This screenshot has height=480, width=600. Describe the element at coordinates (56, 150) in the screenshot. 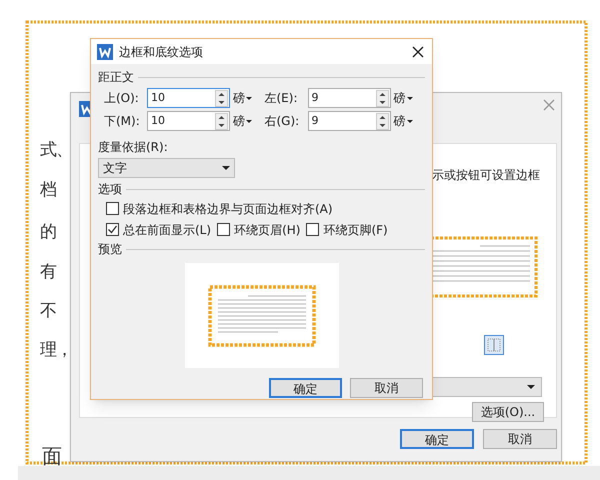

I see `document-text: 式、` at that location.